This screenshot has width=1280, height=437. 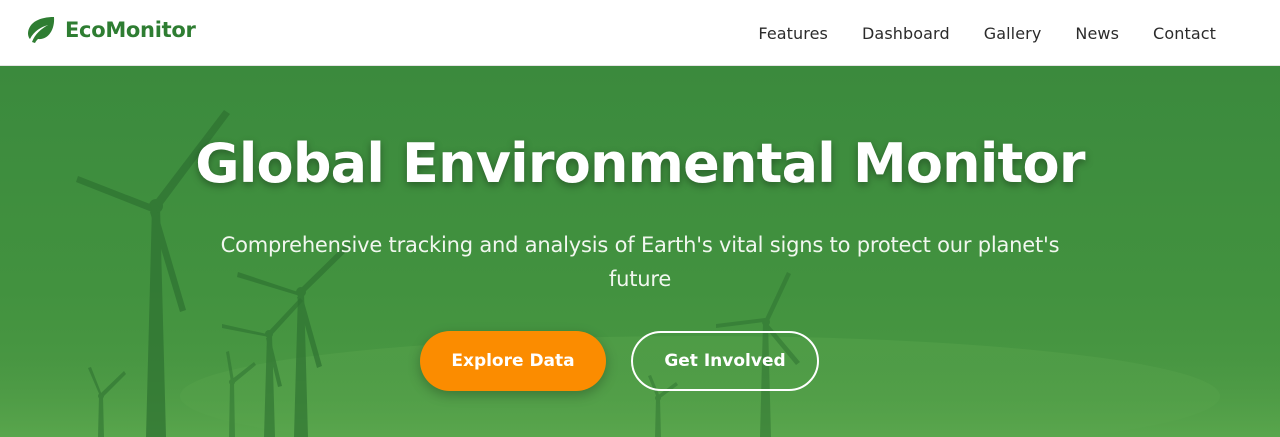 What do you see at coordinates (1013, 33) in the screenshot?
I see `nav-link-gallery: Gallery` at bounding box center [1013, 33].